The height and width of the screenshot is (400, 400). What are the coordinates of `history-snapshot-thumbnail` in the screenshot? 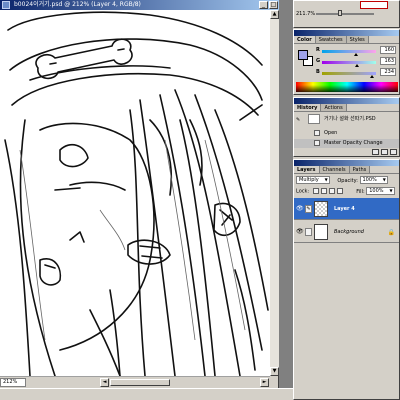 It's located at (314, 119).